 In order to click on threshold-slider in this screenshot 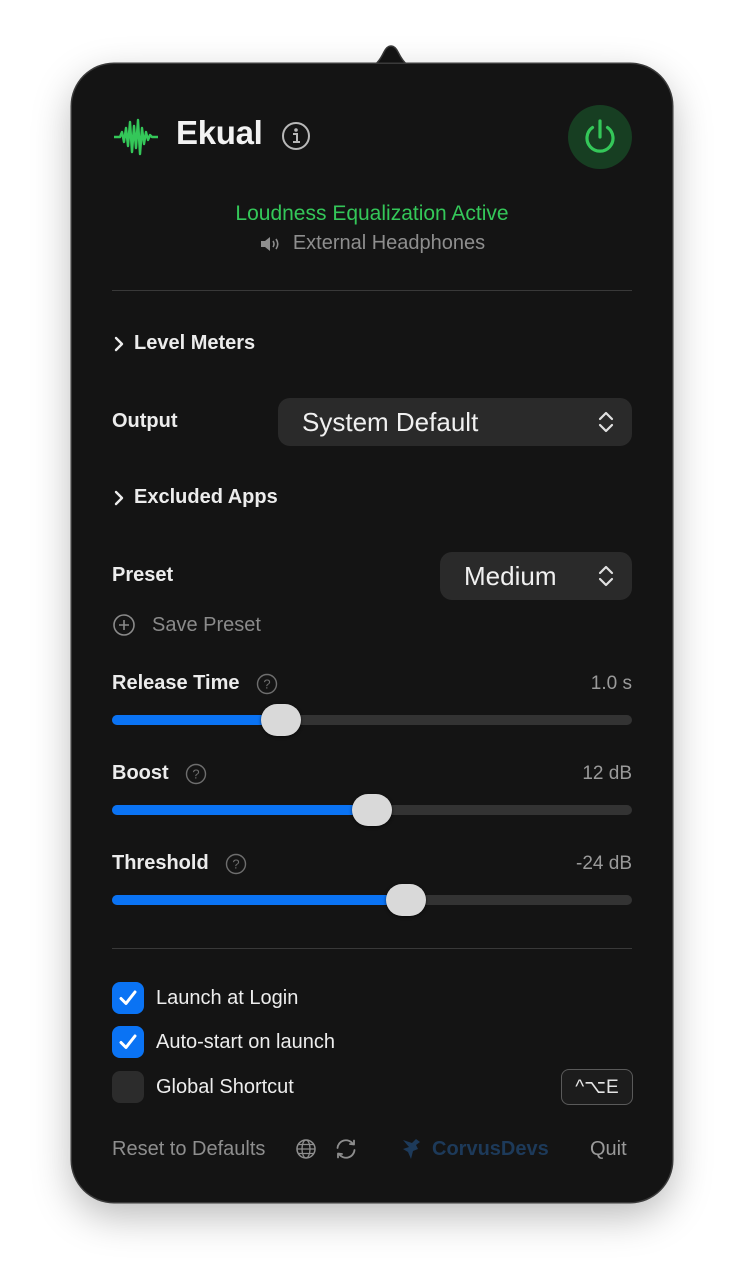, I will do `click(372, 900)`.